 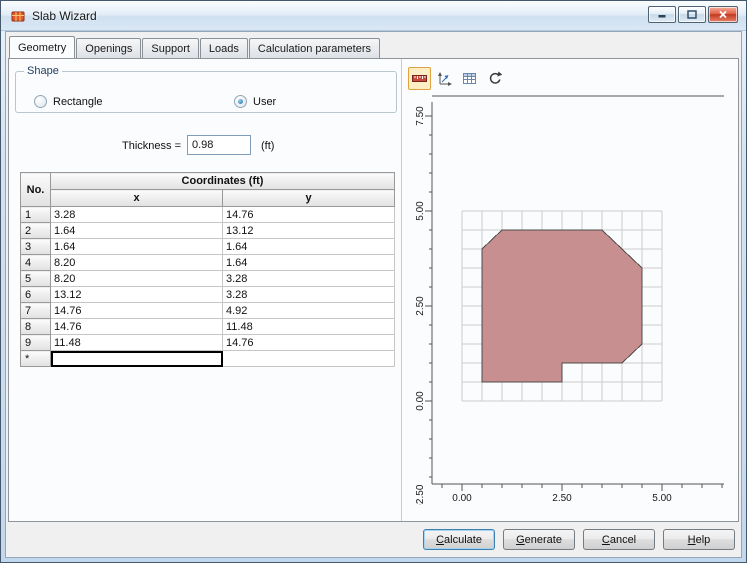 I want to click on svg-text: -2.50, so click(x=420, y=494).